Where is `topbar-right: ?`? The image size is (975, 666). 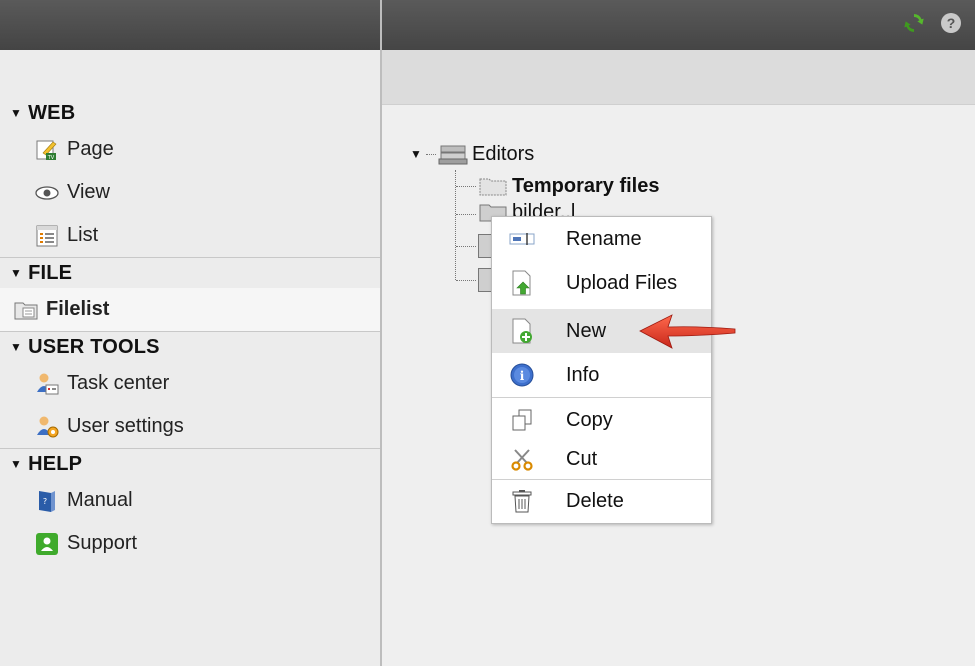
topbar-right: ? is located at coordinates (678, 25).